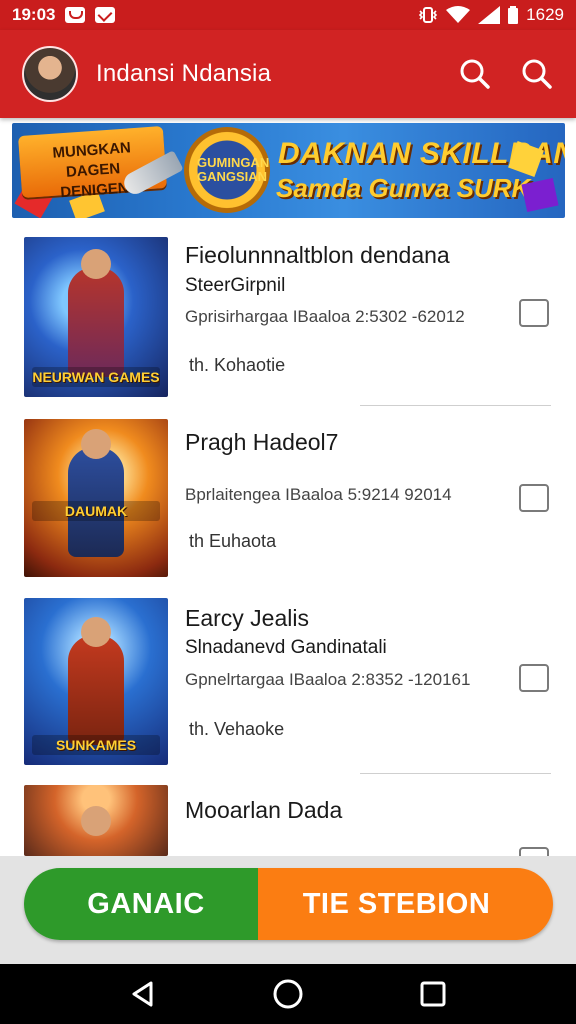  Describe the element at coordinates (264, 810) in the screenshot. I see `item-title: Mooarlan Dada` at that location.